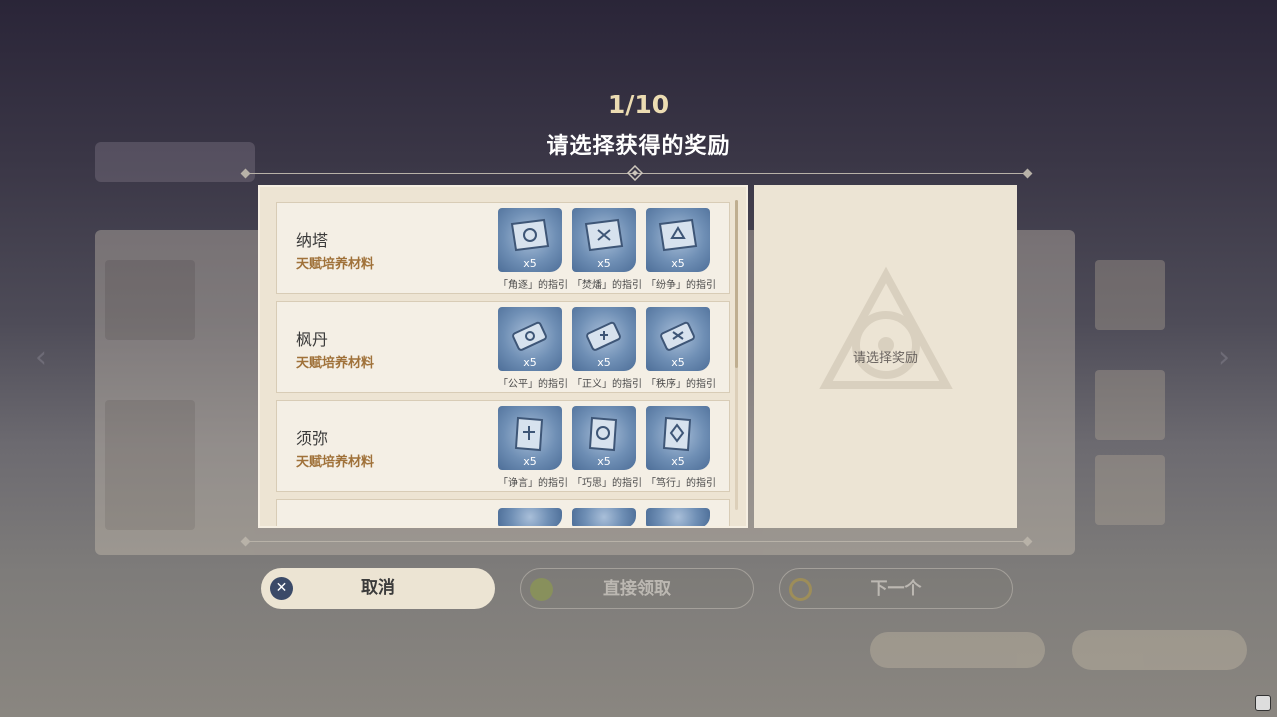 Image resolution: width=1277 pixels, height=717 pixels. Describe the element at coordinates (312, 339) in the screenshot. I see `region-name: 枫丹` at that location.